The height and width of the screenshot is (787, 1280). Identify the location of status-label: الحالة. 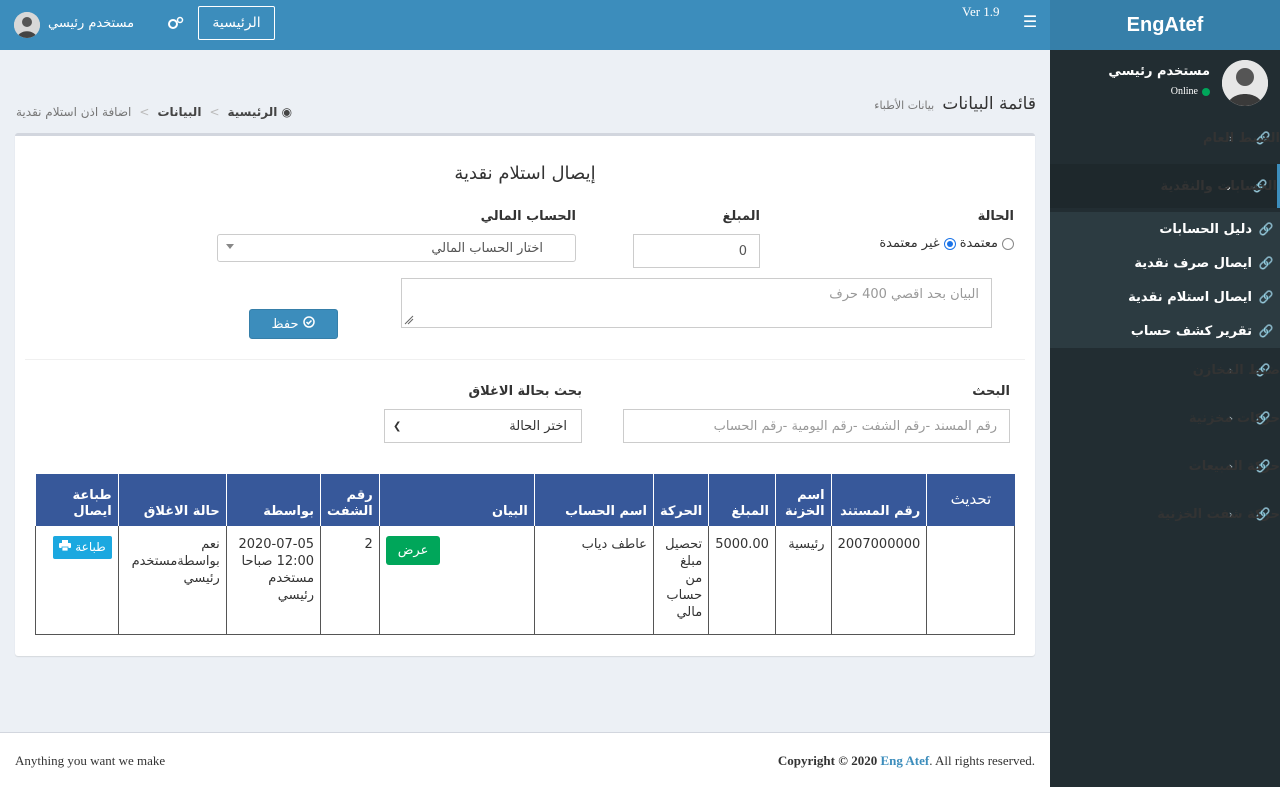
(995, 216).